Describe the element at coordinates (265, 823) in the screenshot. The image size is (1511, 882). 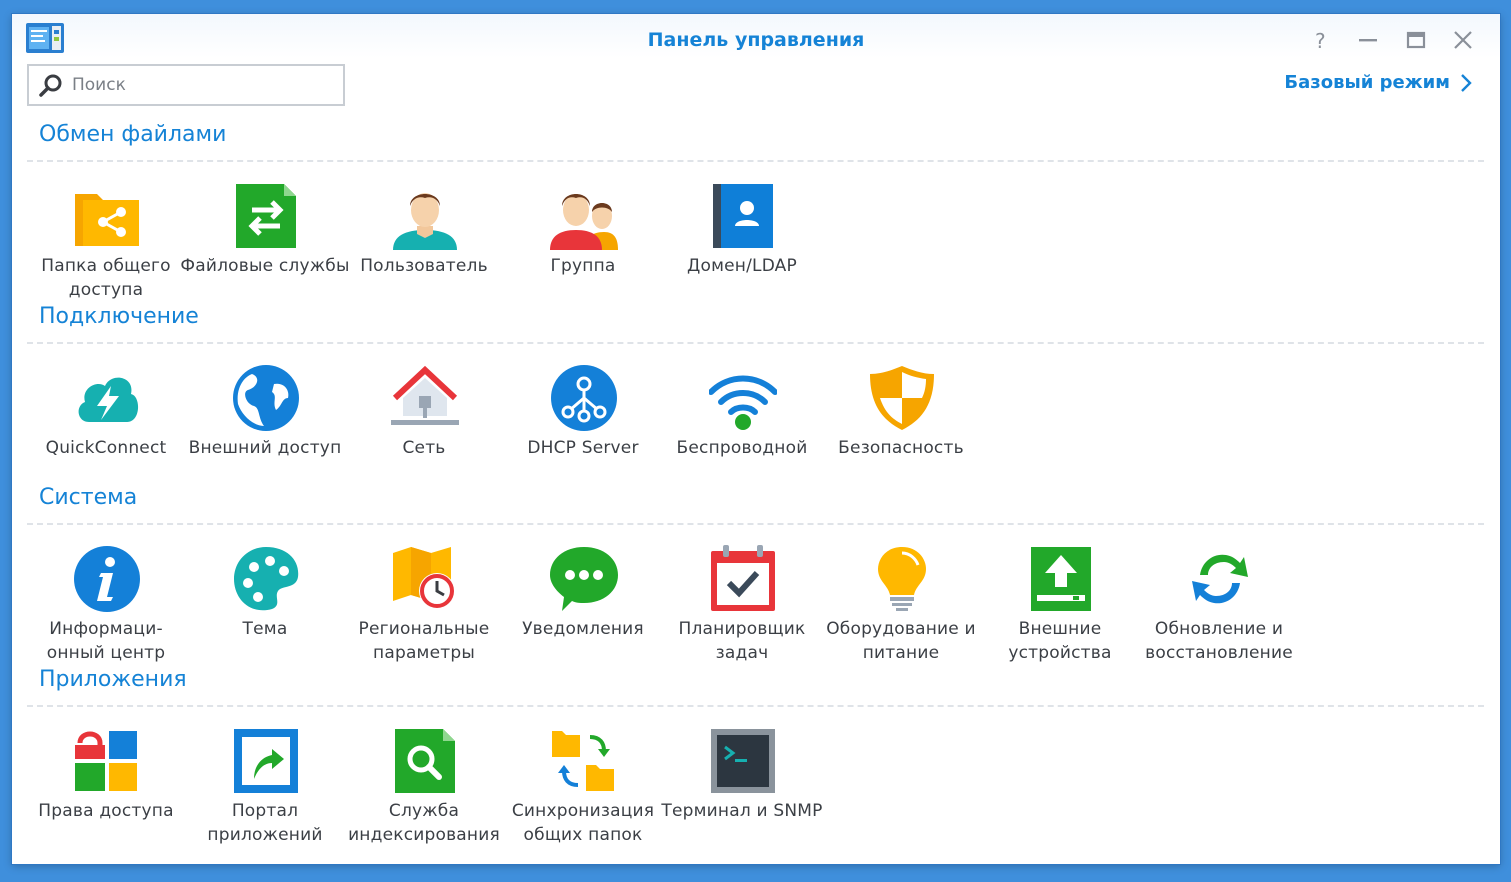
I see `item-label: Портал приложений` at that location.